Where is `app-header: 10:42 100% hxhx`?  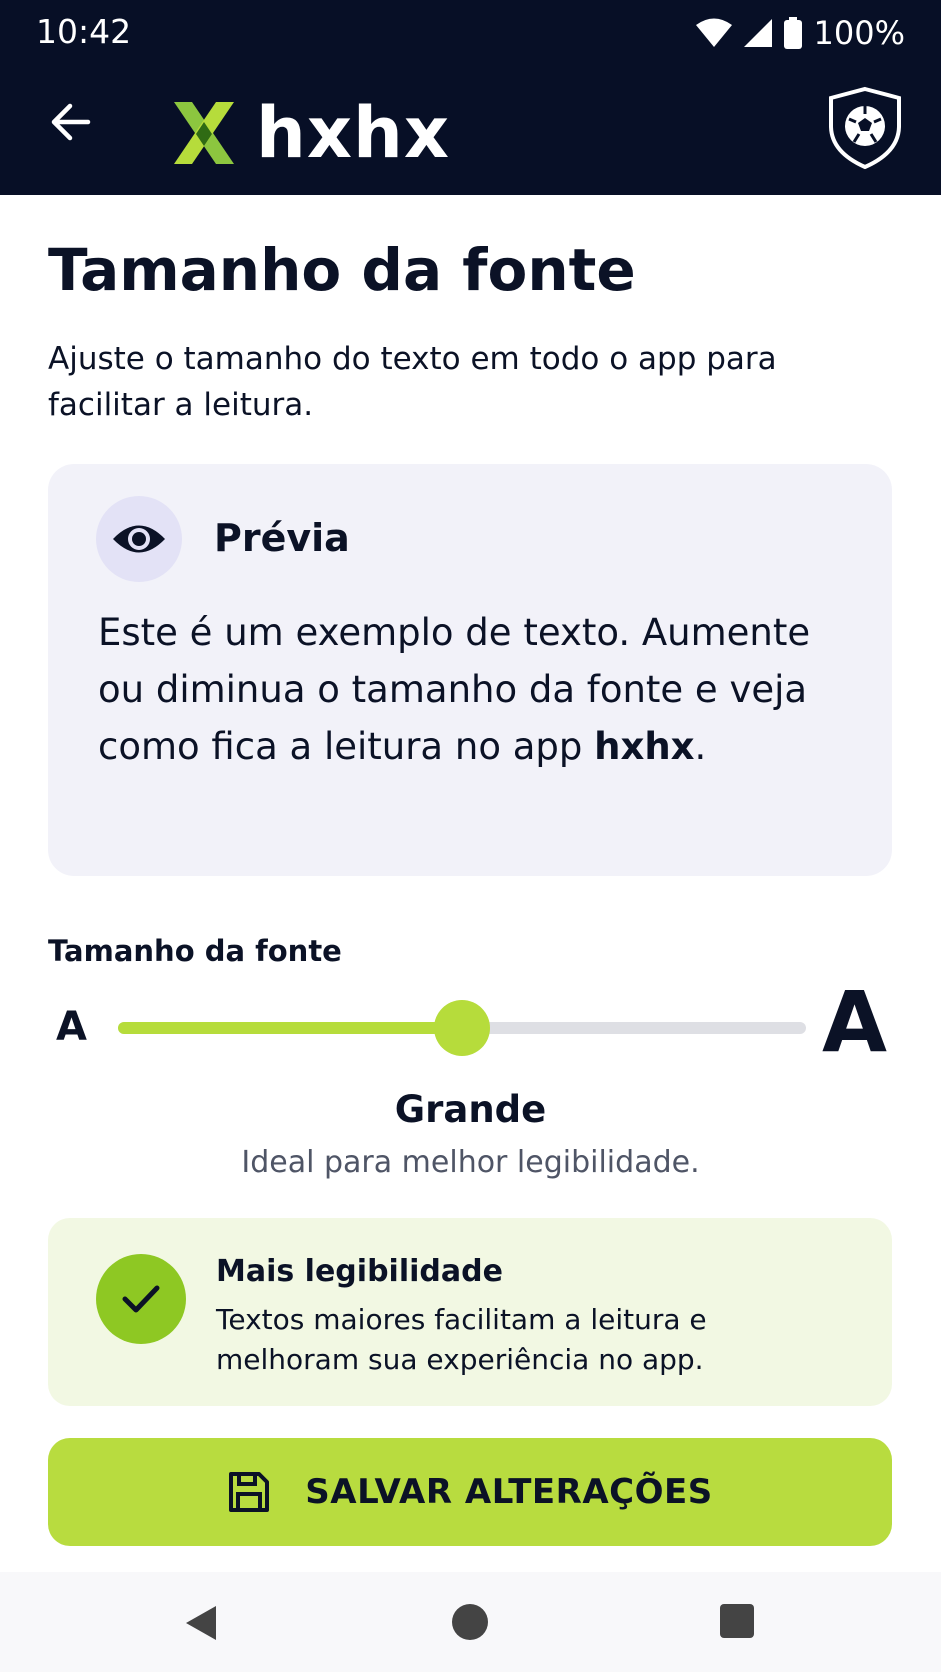 app-header: 10:42 100% hxhx is located at coordinates (470, 97).